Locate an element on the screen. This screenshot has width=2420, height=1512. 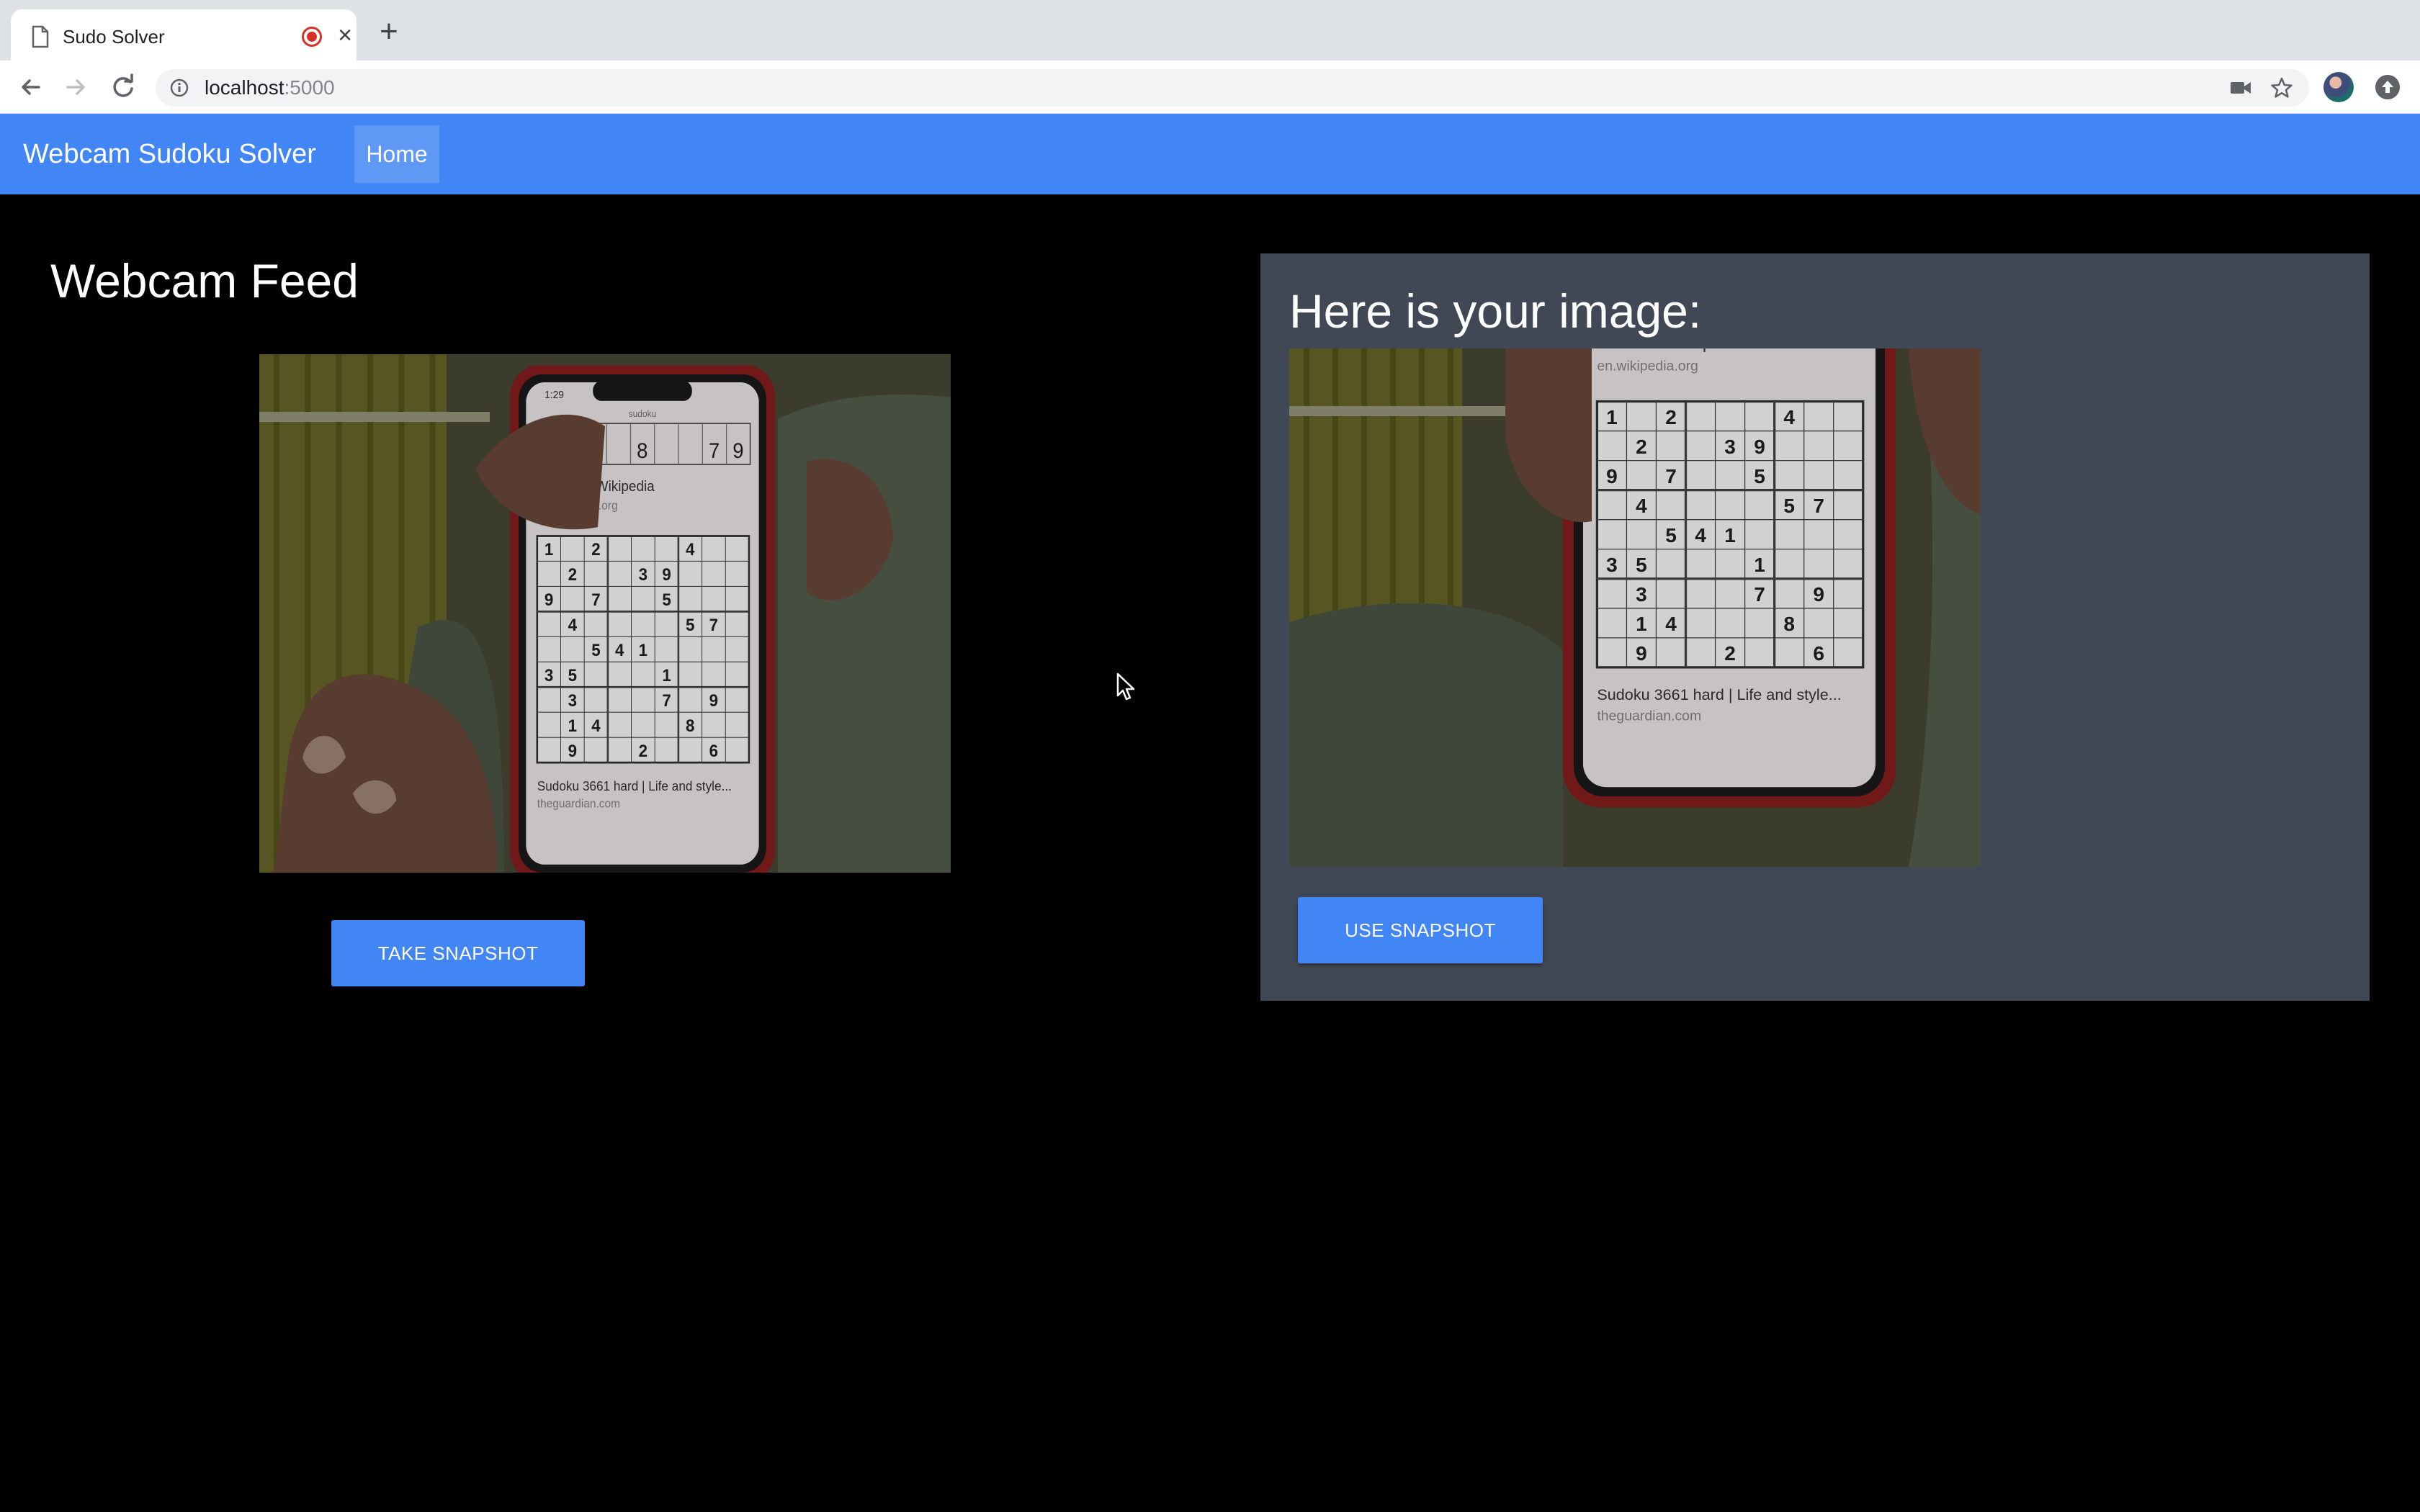
app-brand: Webcam Sudoku Solver is located at coordinates (169, 154).